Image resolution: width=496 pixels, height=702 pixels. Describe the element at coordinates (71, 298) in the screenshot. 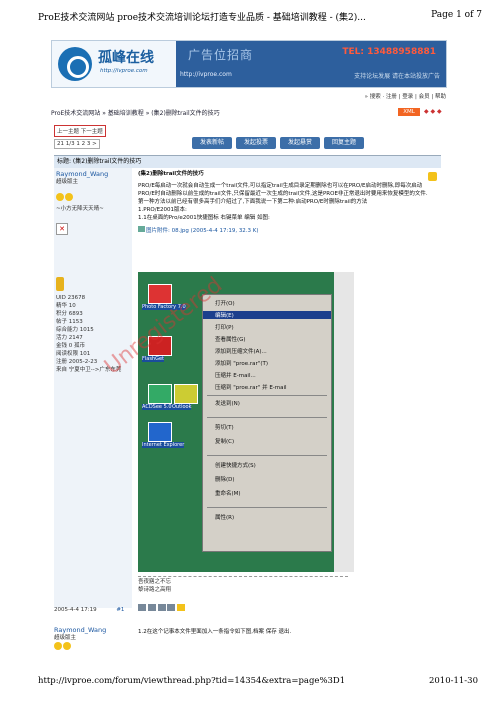

I see `stat-uid: UID 23678` at that location.